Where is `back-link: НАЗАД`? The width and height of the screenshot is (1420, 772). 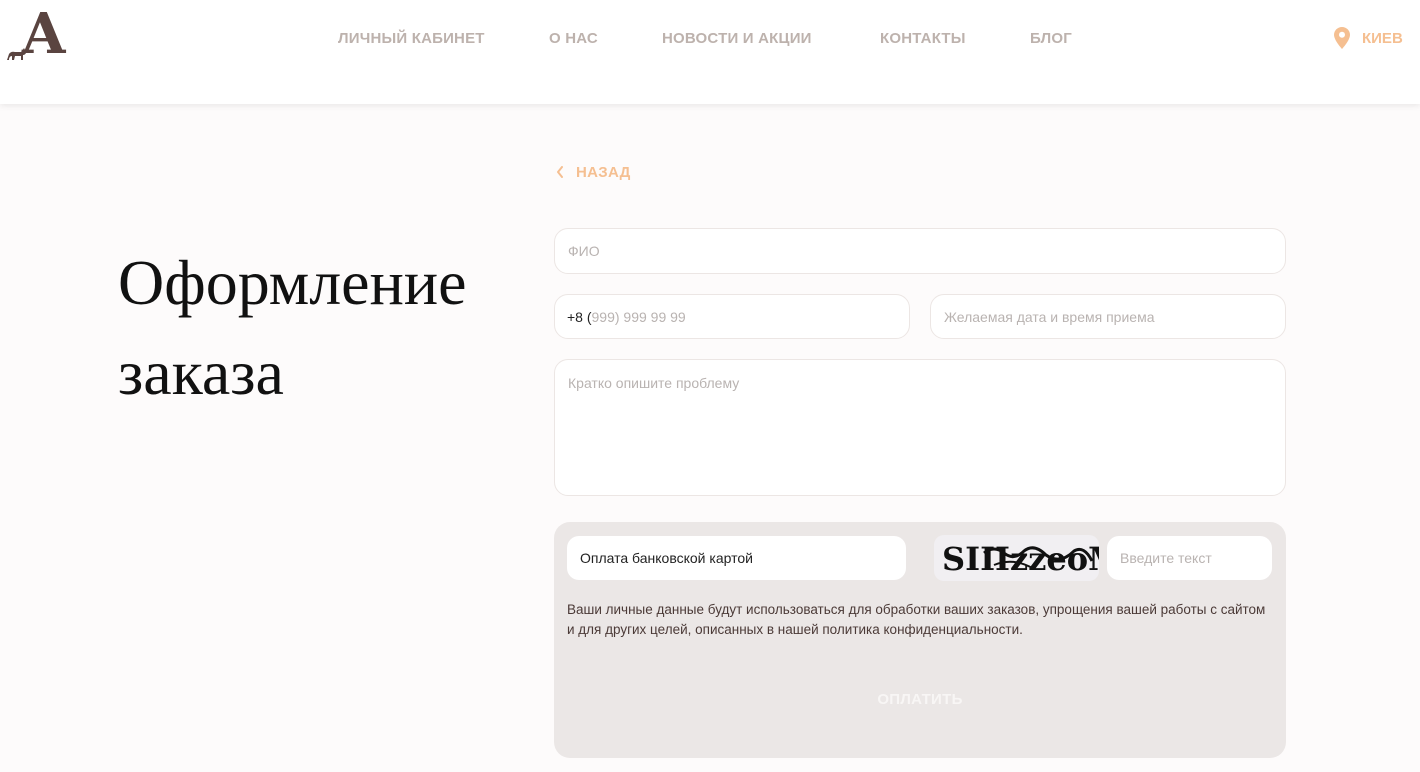
back-link: НАЗАД is located at coordinates (593, 172).